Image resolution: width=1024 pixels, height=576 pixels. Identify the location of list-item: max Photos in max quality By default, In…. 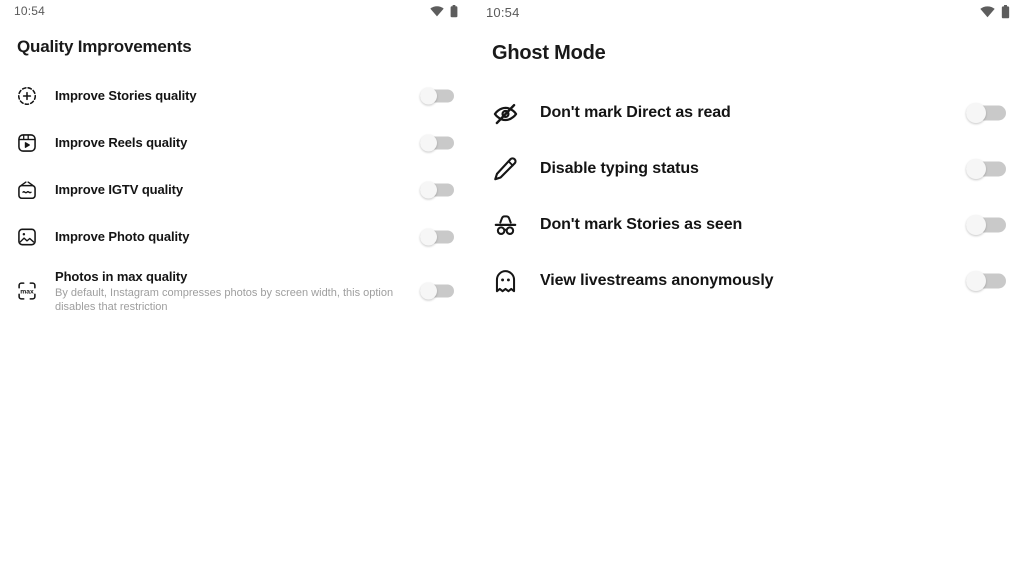
(235, 291).